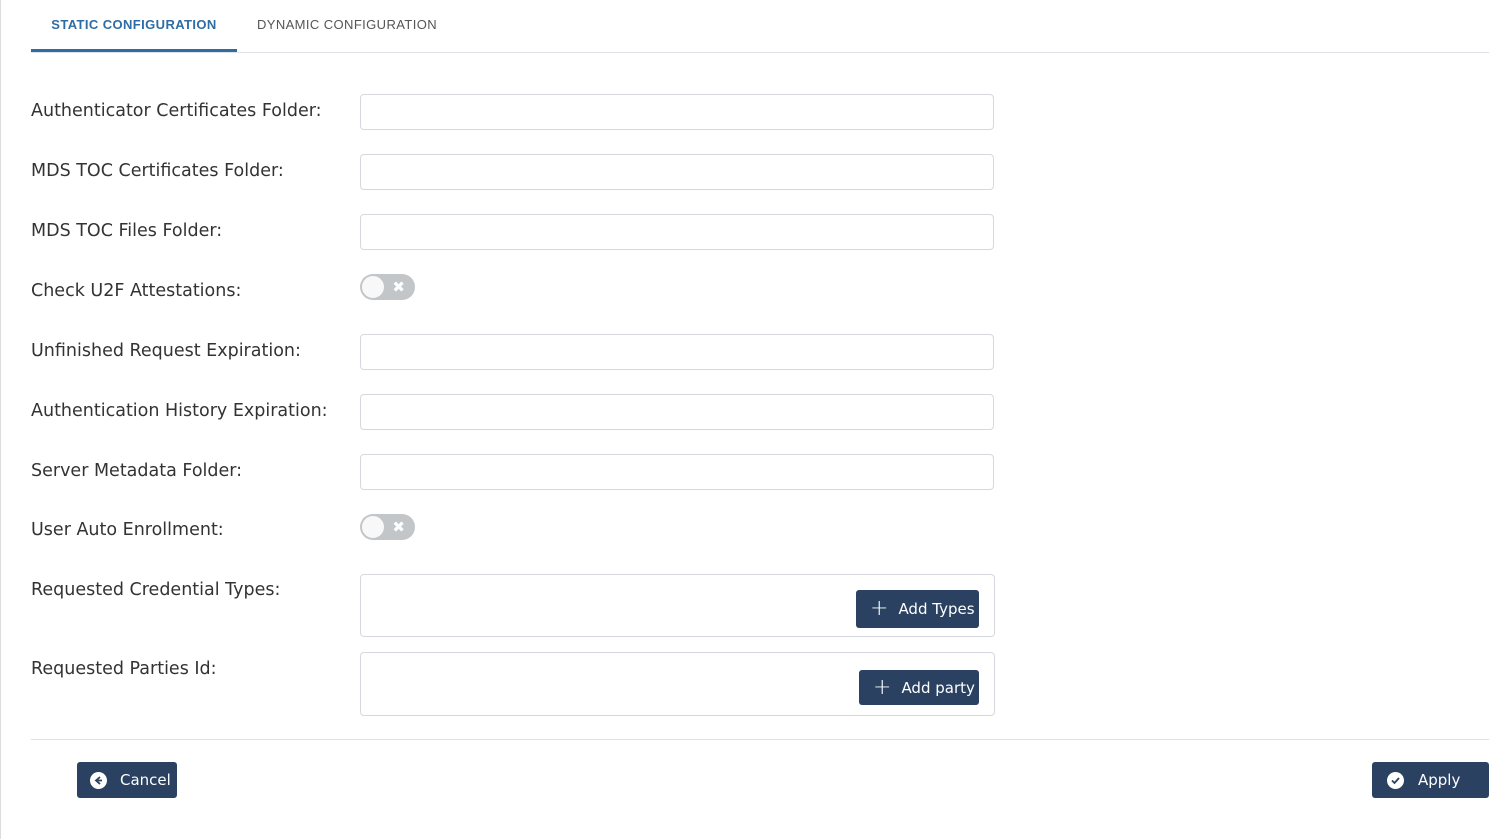 Image resolution: width=1509 pixels, height=839 pixels. What do you see at coordinates (677, 232) in the screenshot?
I see `mds-toc-files-folder-input` at bounding box center [677, 232].